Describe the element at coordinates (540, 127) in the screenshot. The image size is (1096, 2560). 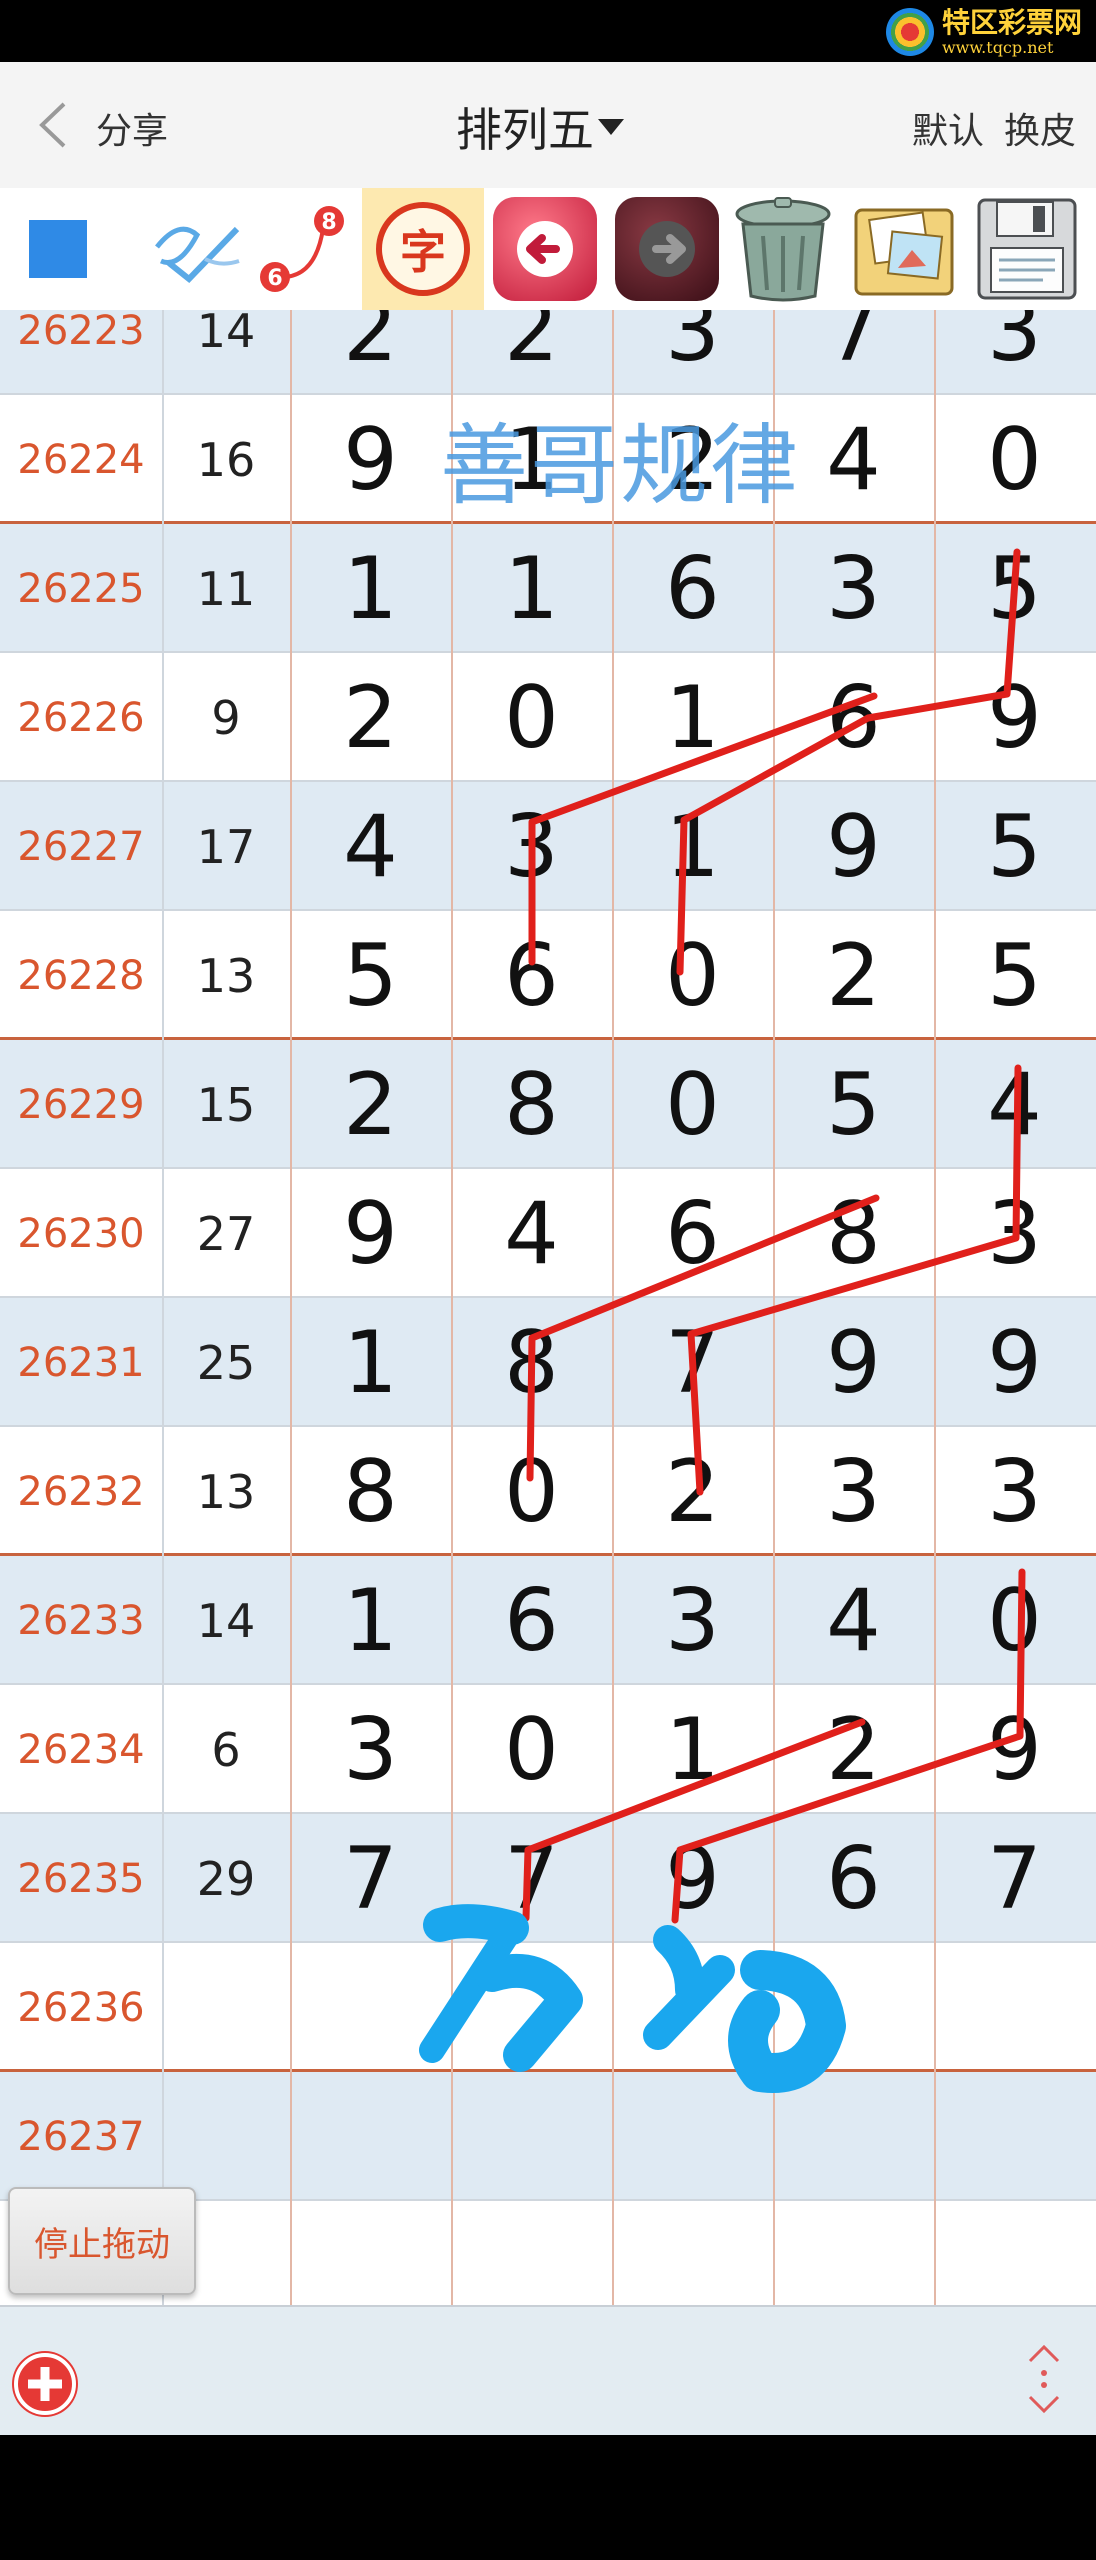
I see `lottery-type-dropdown: 排列五` at that location.